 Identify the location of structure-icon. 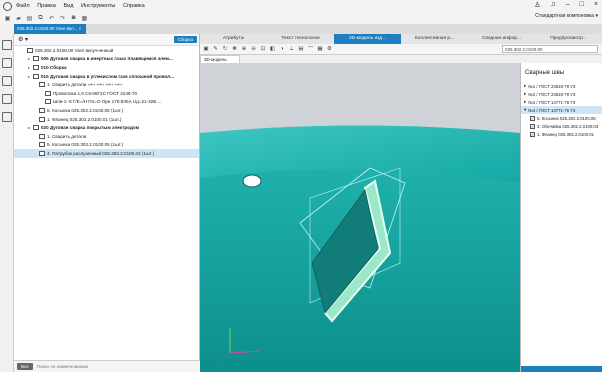
(7, 117).